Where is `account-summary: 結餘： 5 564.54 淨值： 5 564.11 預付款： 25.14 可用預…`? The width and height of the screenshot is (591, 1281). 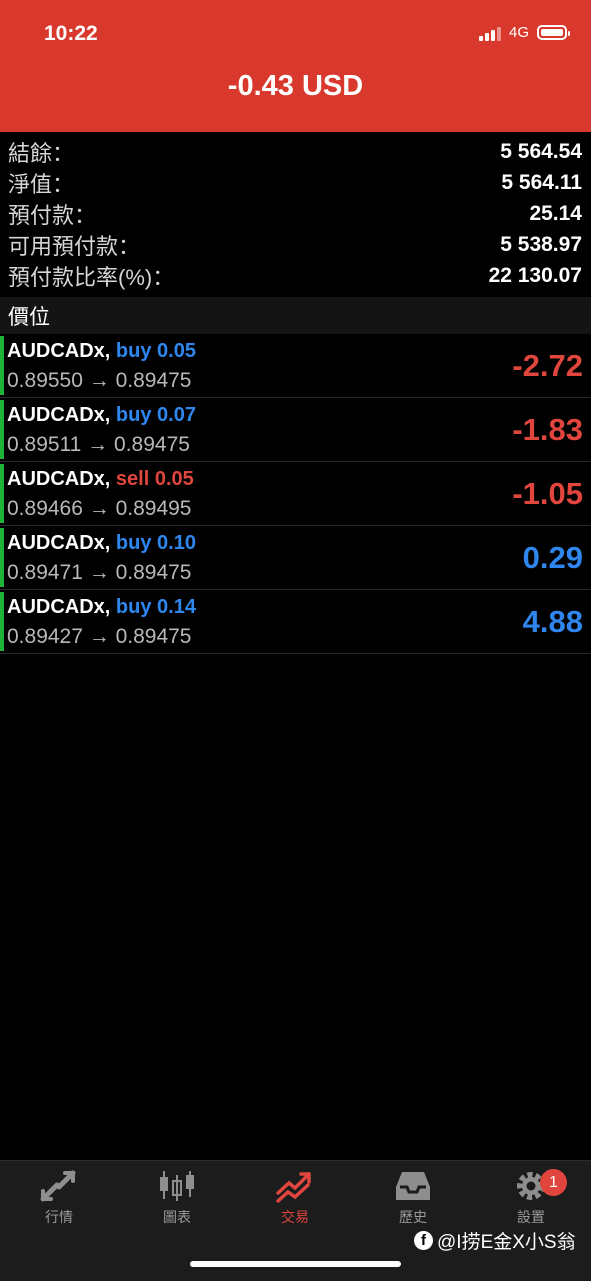 account-summary: 結餘： 5 564.54 淨值： 5 564.11 預付款： 25.14 可用預… is located at coordinates (295, 213).